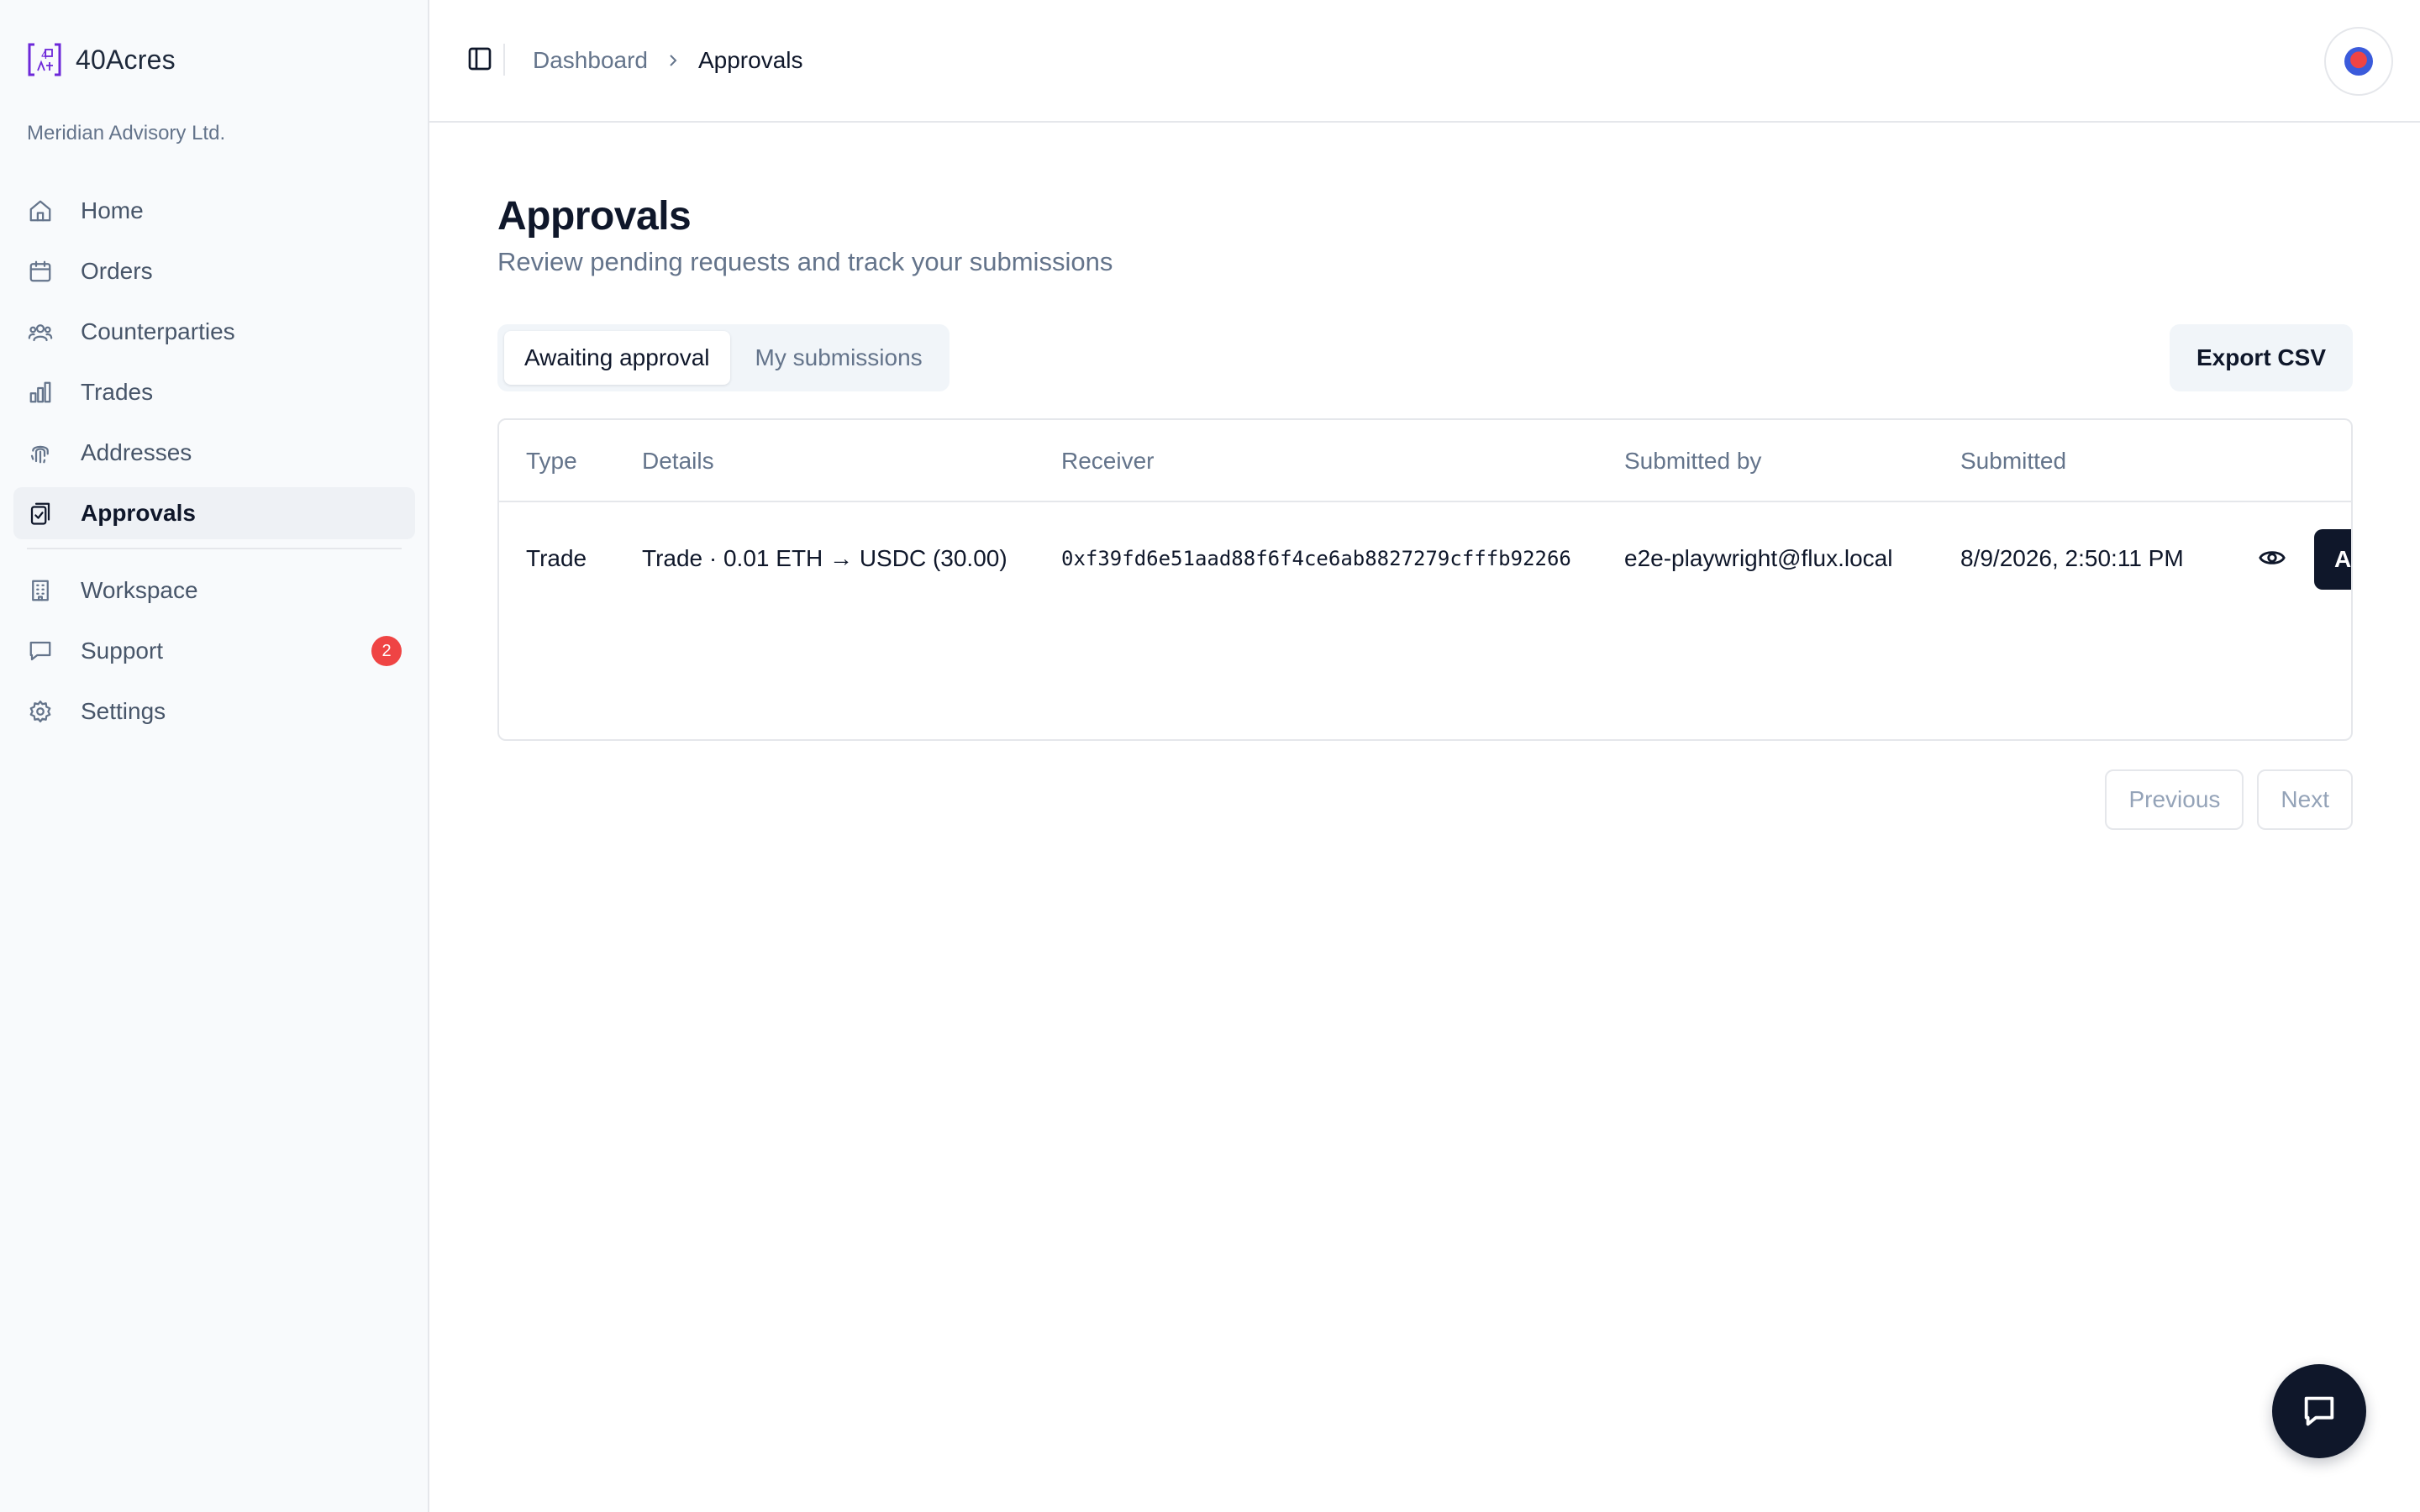 The height and width of the screenshot is (1512, 2420). Describe the element at coordinates (1424, 61) in the screenshot. I see `top-header: Dashboard Approvals` at that location.